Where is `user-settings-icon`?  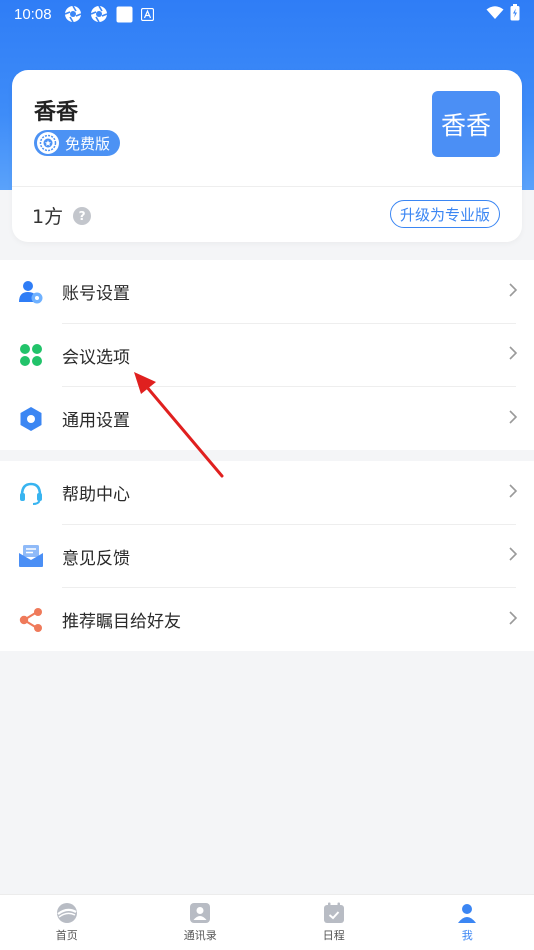 user-settings-icon is located at coordinates (31, 292).